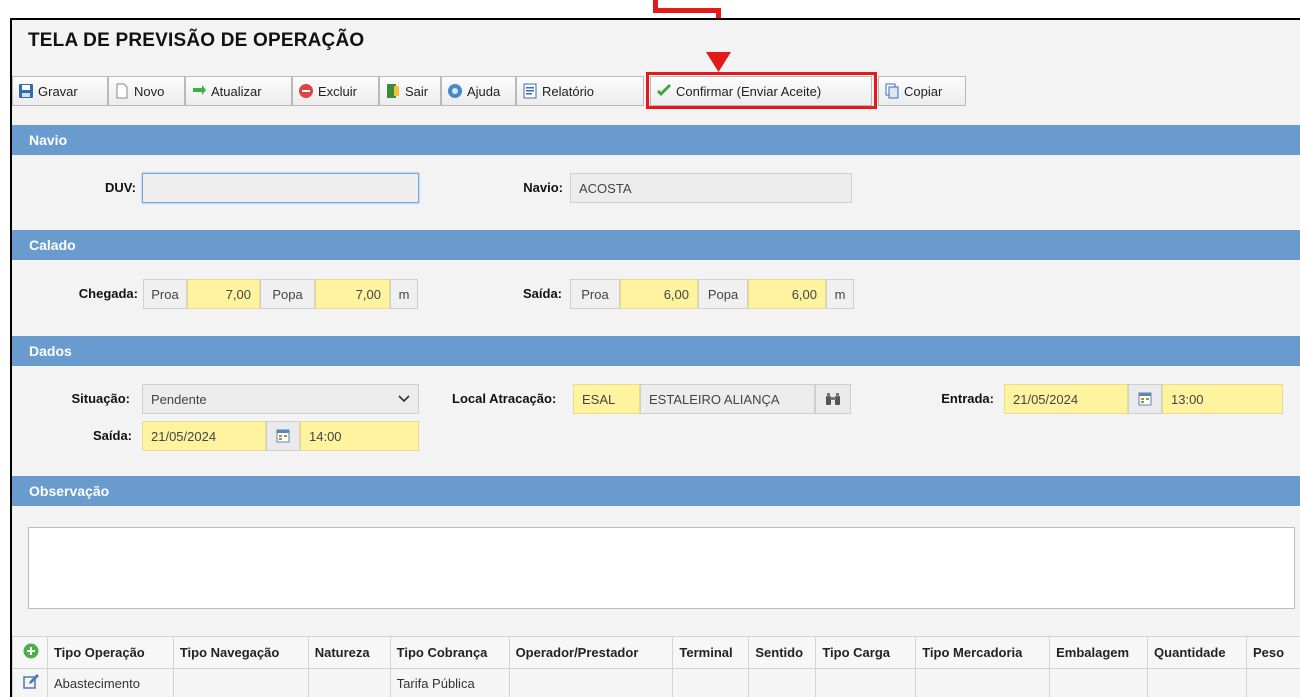 This screenshot has height=697, width=1300. I want to click on confirm-label: Confirmar (Enviar Aceite), so click(749, 91).